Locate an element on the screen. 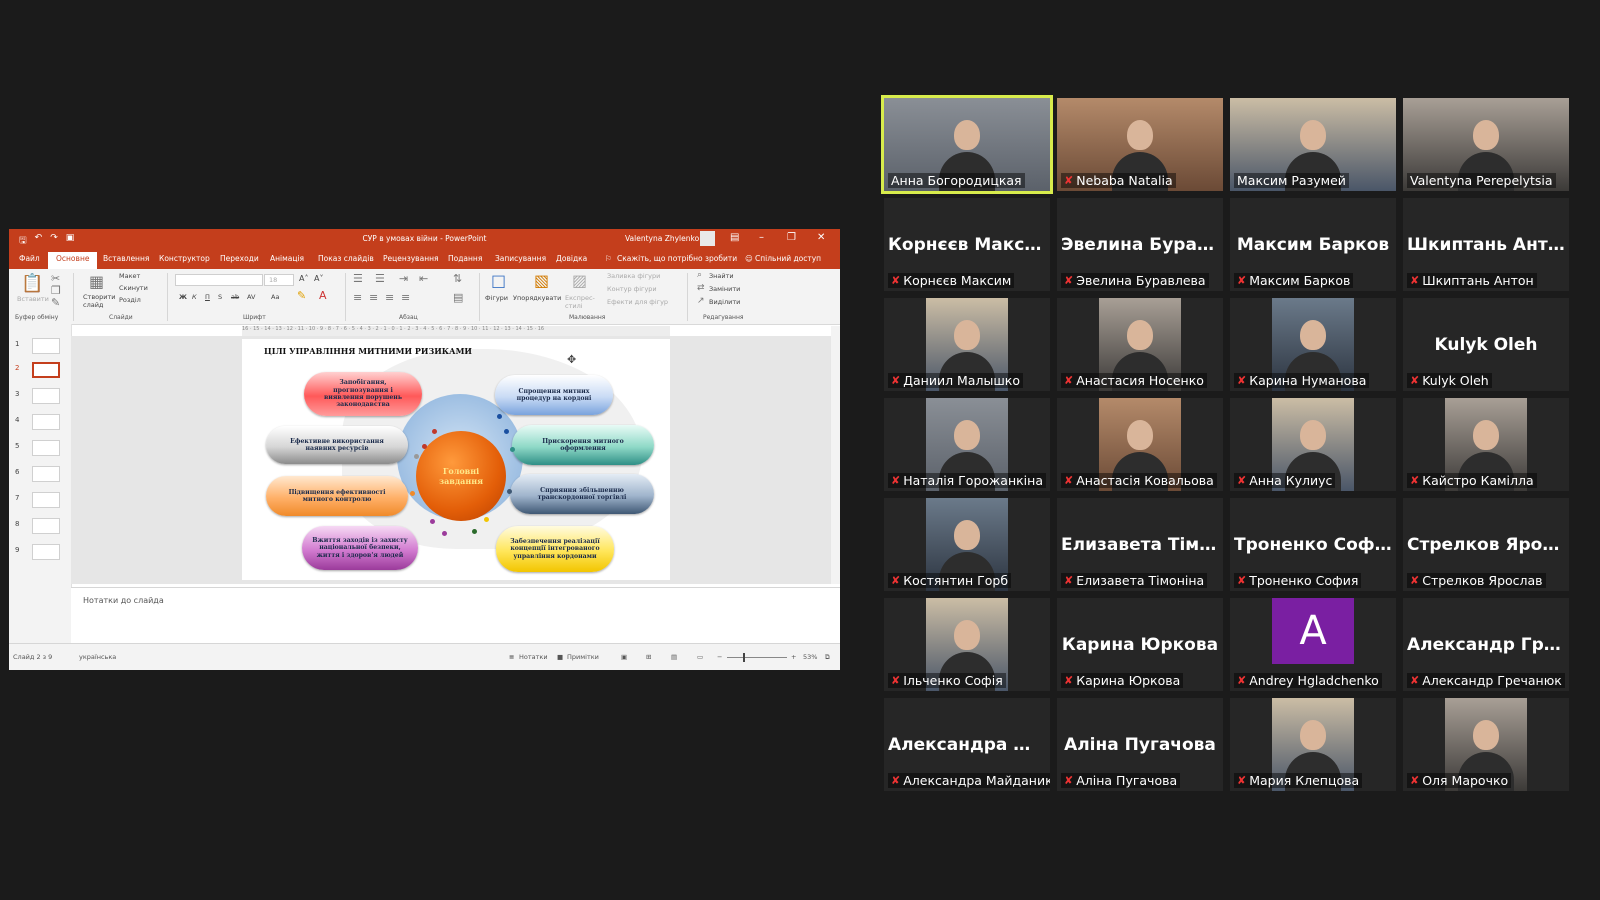 This screenshot has width=1600, height=900. participant-tile: ✘ Карина Нуманова is located at coordinates (1313, 344).